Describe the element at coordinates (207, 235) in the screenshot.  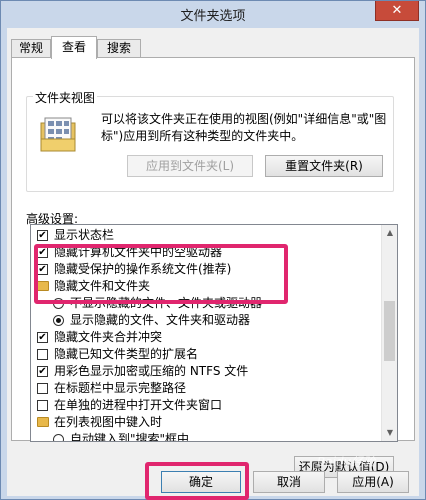
I see `settings-row: ✔ 显示状态栏` at that location.